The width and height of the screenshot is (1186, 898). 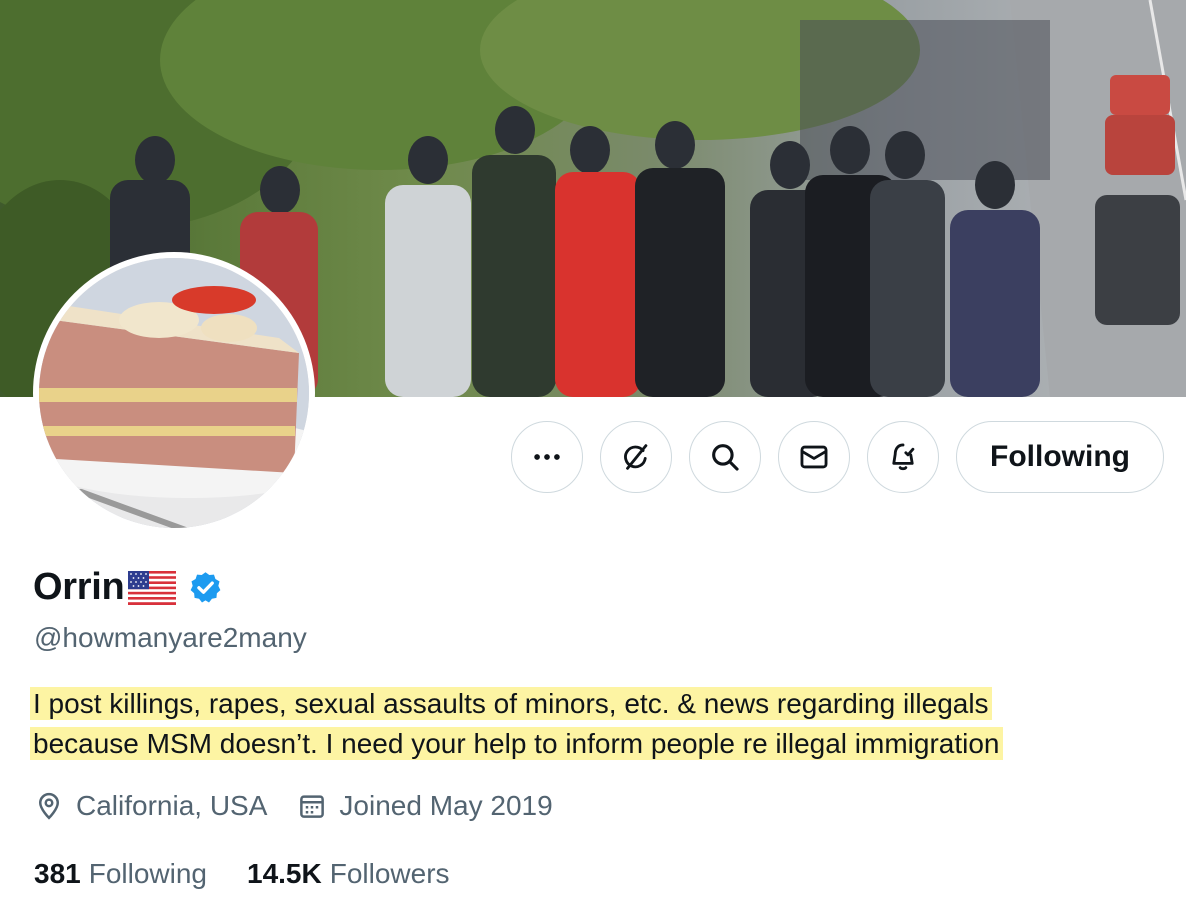 I want to click on calendar-icon, so click(x=312, y=806).